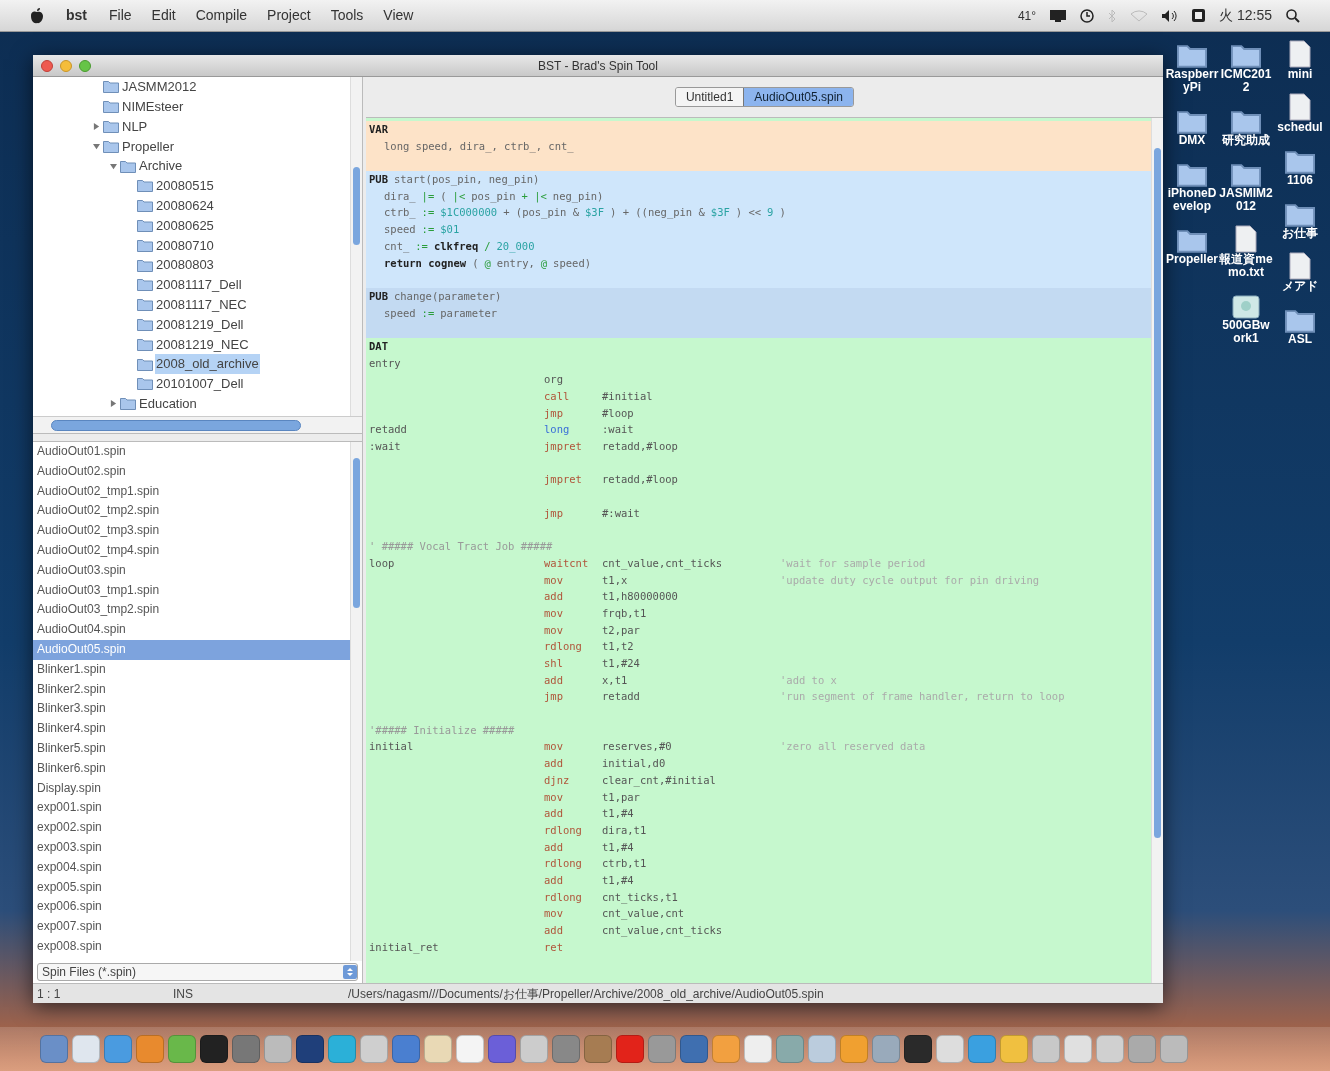 Image resolution: width=1330 pixels, height=1071 pixels. Describe the element at coordinates (207, 364) in the screenshot. I see `tree-item: 2008_old_archive` at that location.